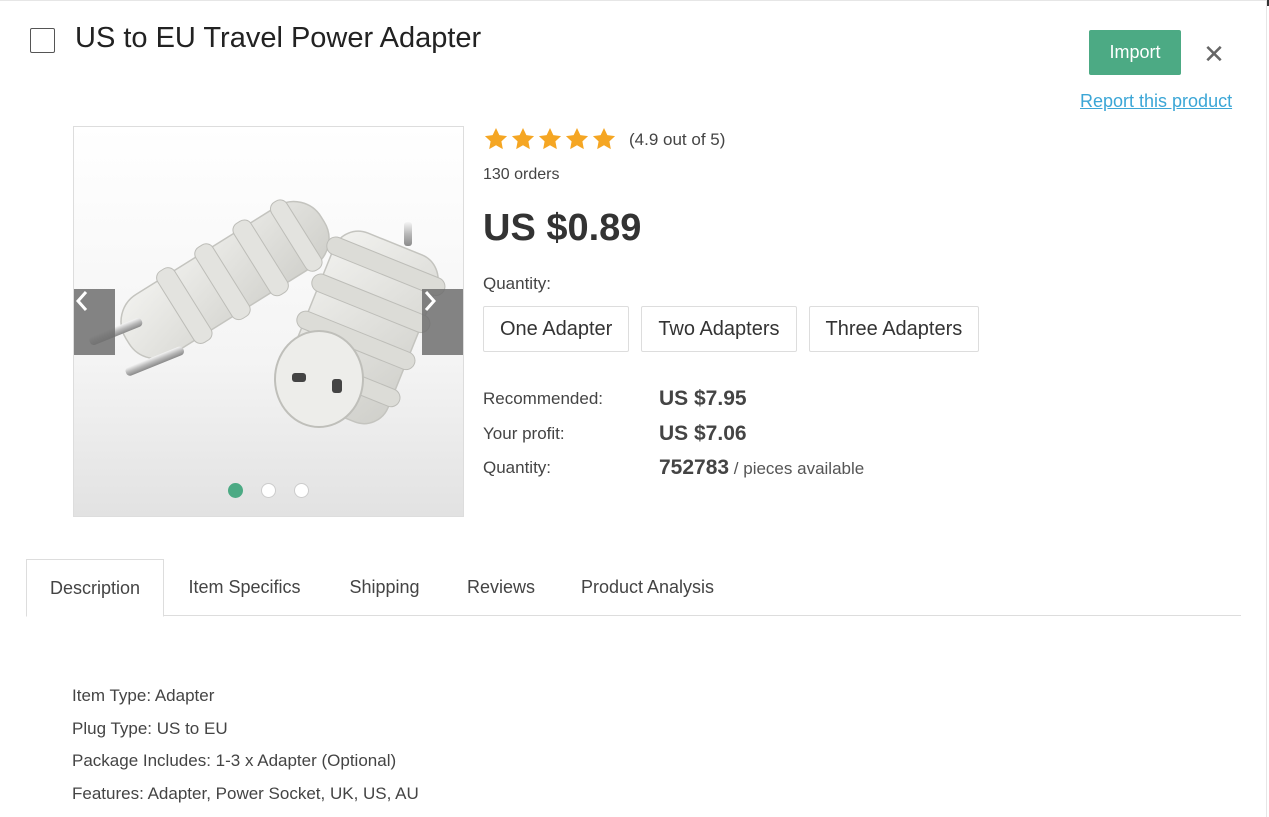 This screenshot has height=817, width=1269. What do you see at coordinates (384, 587) in the screenshot?
I see `tab-shipping: Shipping` at bounding box center [384, 587].